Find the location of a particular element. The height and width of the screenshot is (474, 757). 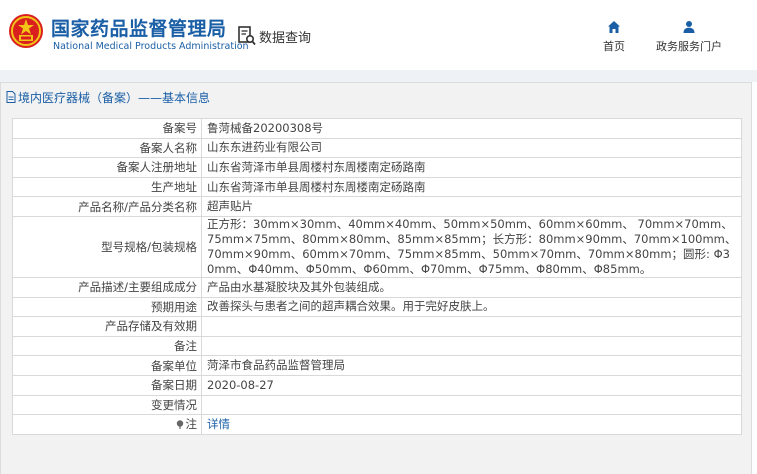

row-value: 2020-08-27 is located at coordinates (471, 385).